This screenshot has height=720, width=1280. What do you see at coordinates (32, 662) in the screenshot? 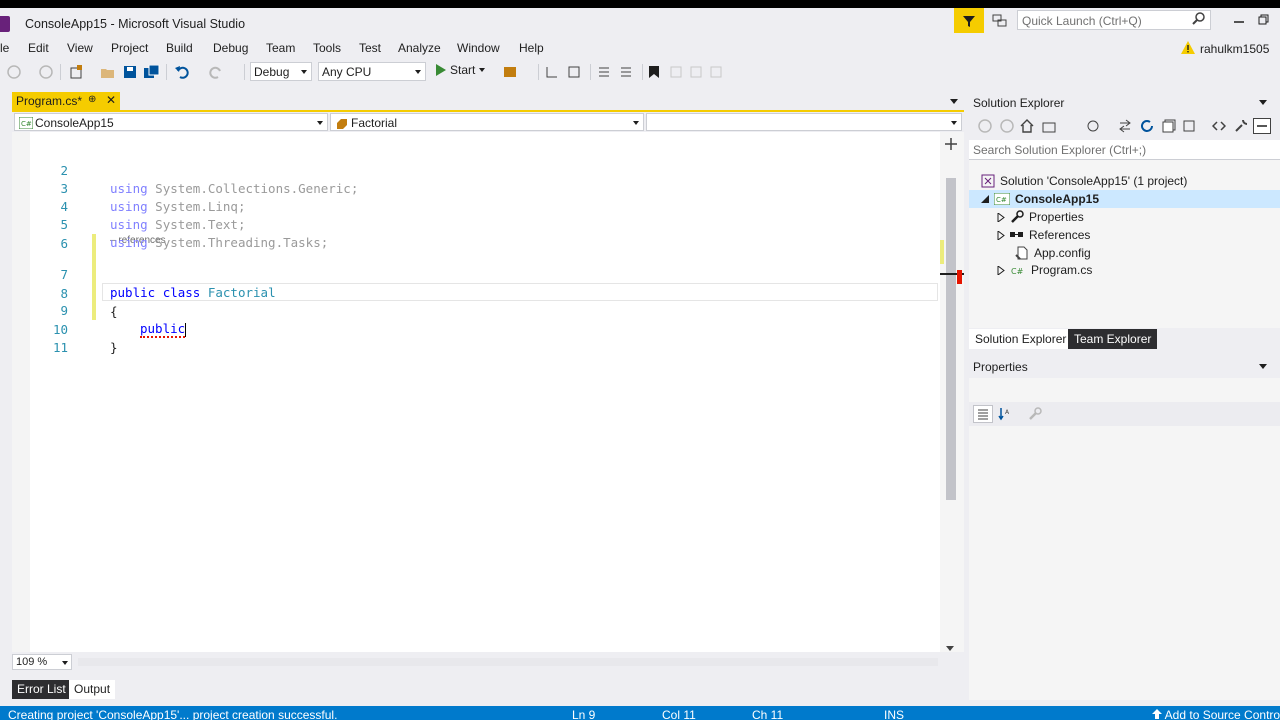
I see `zoom-value: 109 %` at bounding box center [32, 662].